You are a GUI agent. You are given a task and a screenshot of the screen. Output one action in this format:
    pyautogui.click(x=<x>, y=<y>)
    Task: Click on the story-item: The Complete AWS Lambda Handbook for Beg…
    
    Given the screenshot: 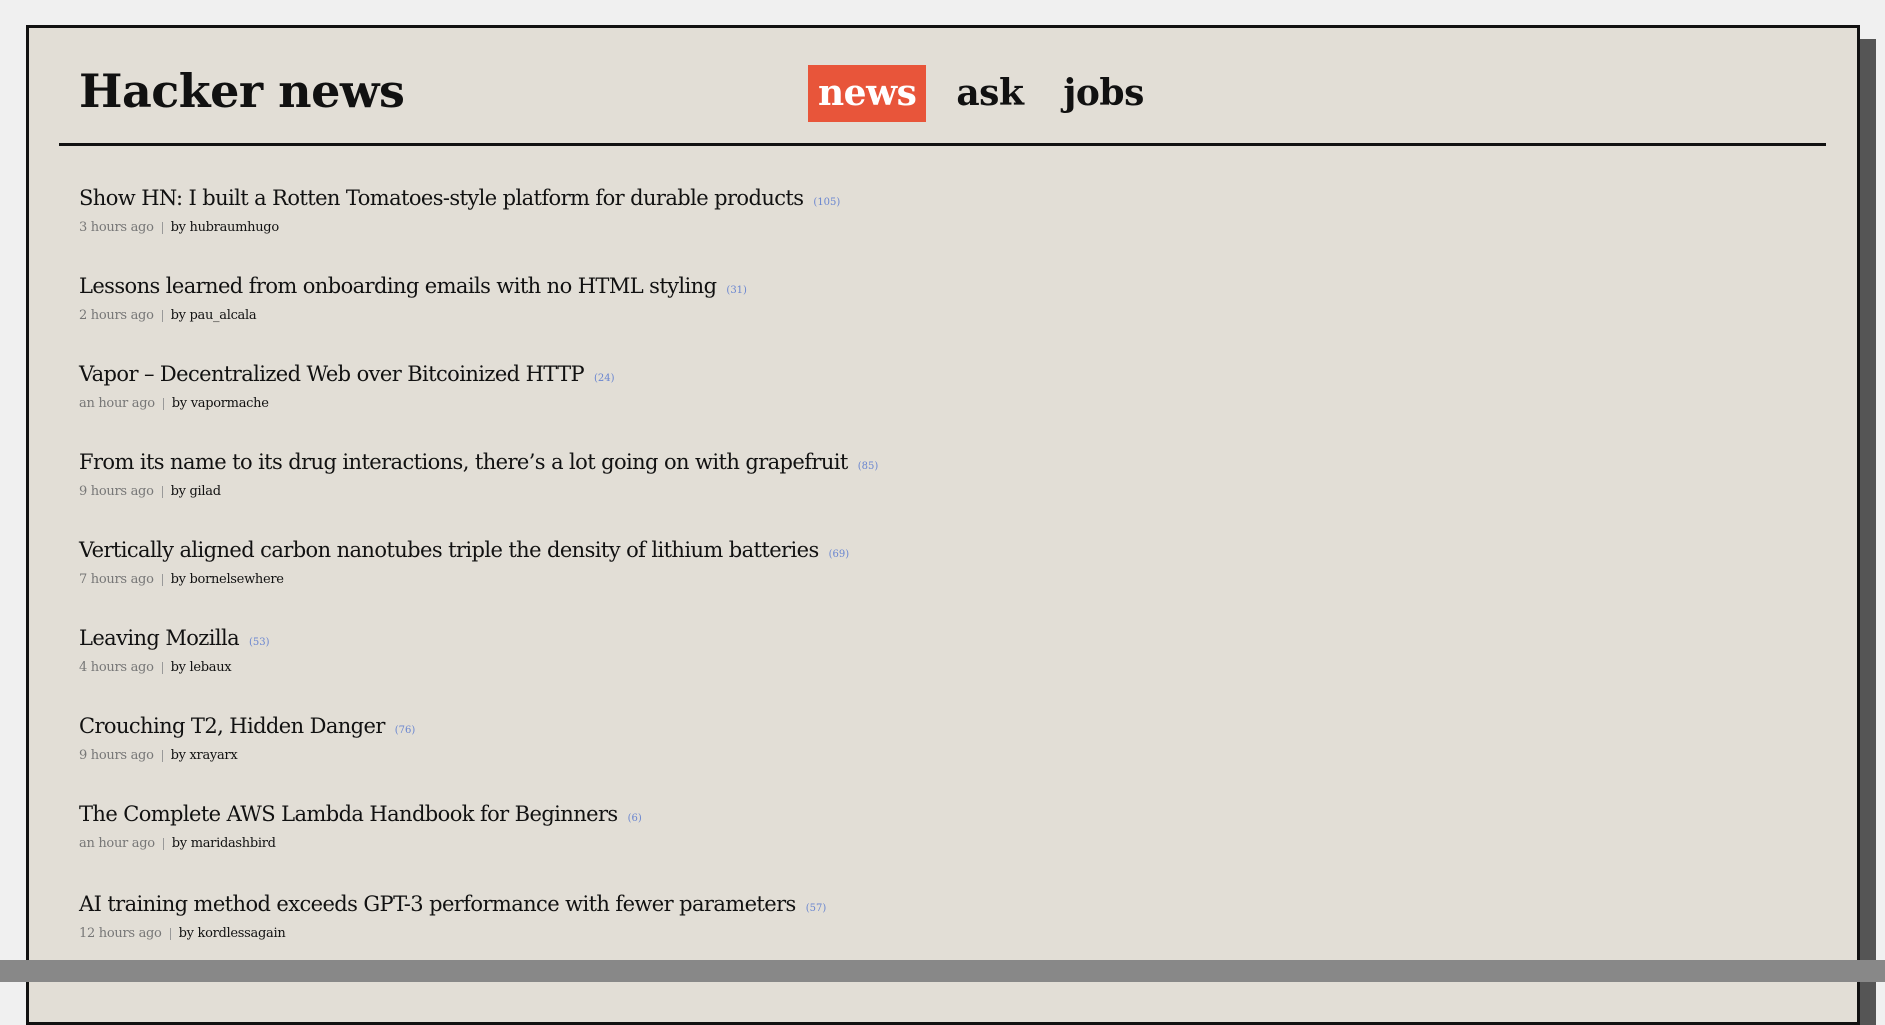 What is the action you would take?
    pyautogui.click(x=779, y=847)
    